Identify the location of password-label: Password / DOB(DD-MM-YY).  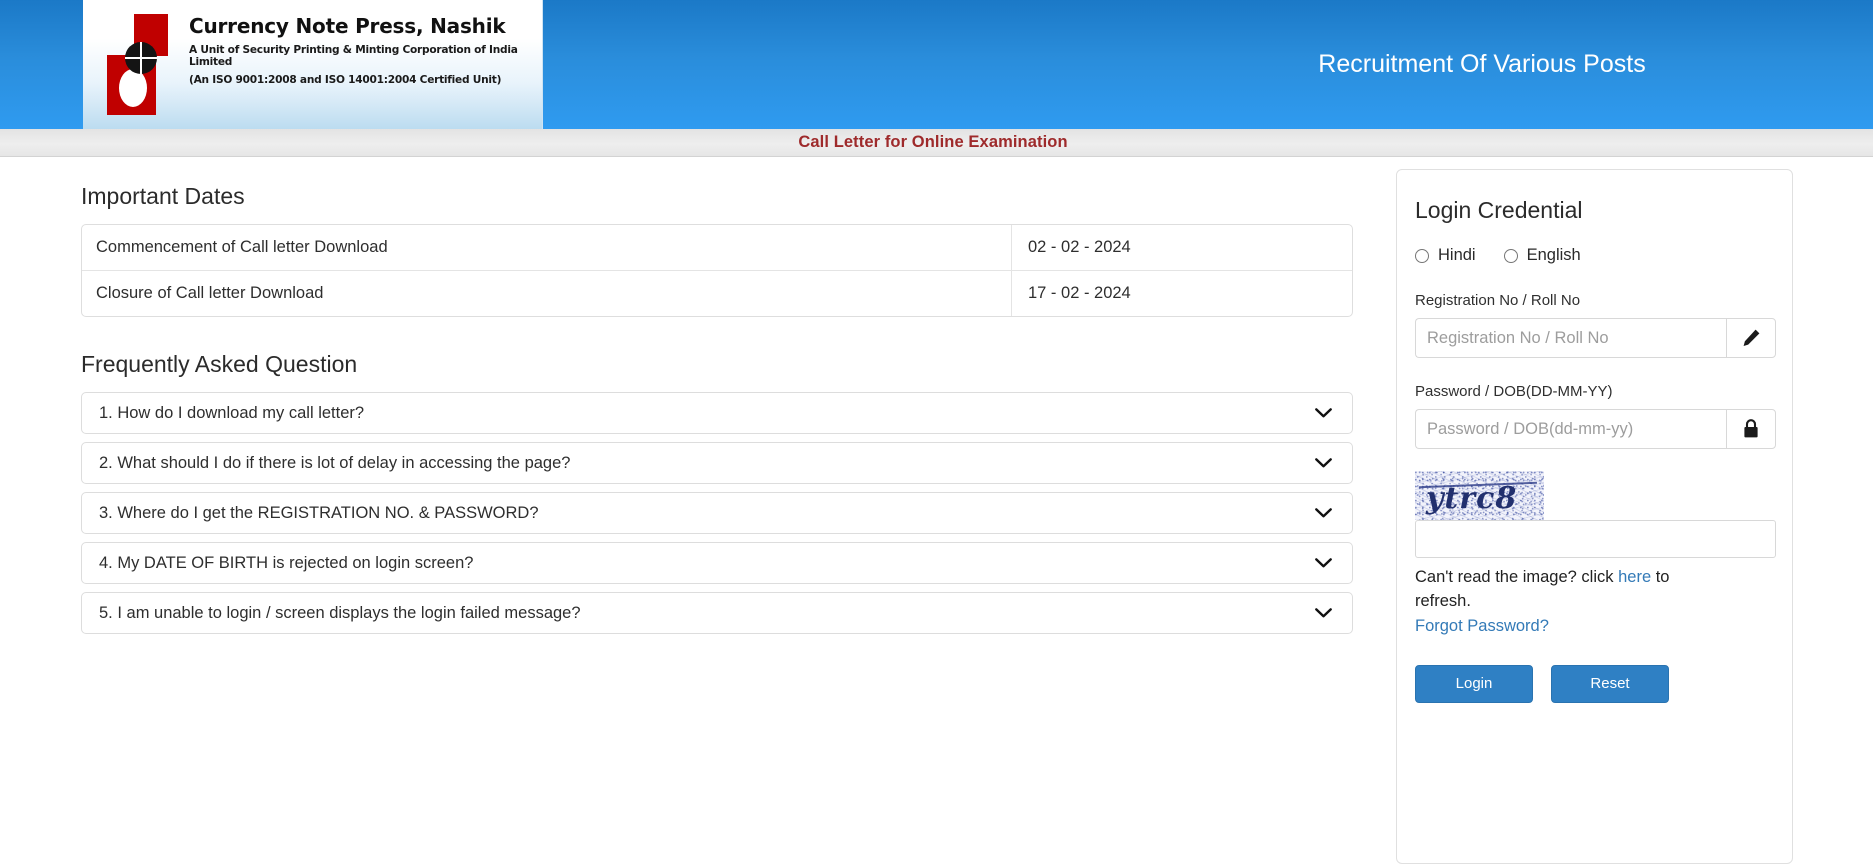
(1514, 391).